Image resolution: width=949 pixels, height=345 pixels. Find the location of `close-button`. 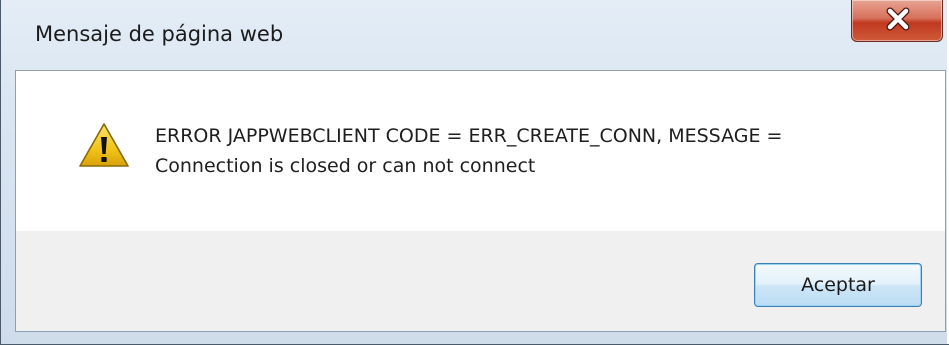

close-button is located at coordinates (897, 21).